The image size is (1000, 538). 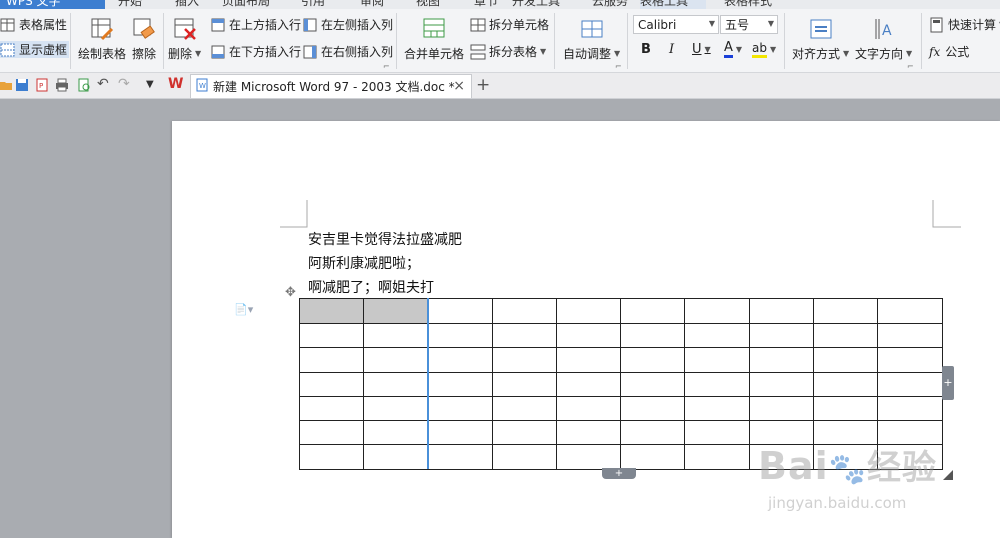 What do you see at coordinates (733, 49) in the screenshot?
I see `font-color-button: A ▼` at bounding box center [733, 49].